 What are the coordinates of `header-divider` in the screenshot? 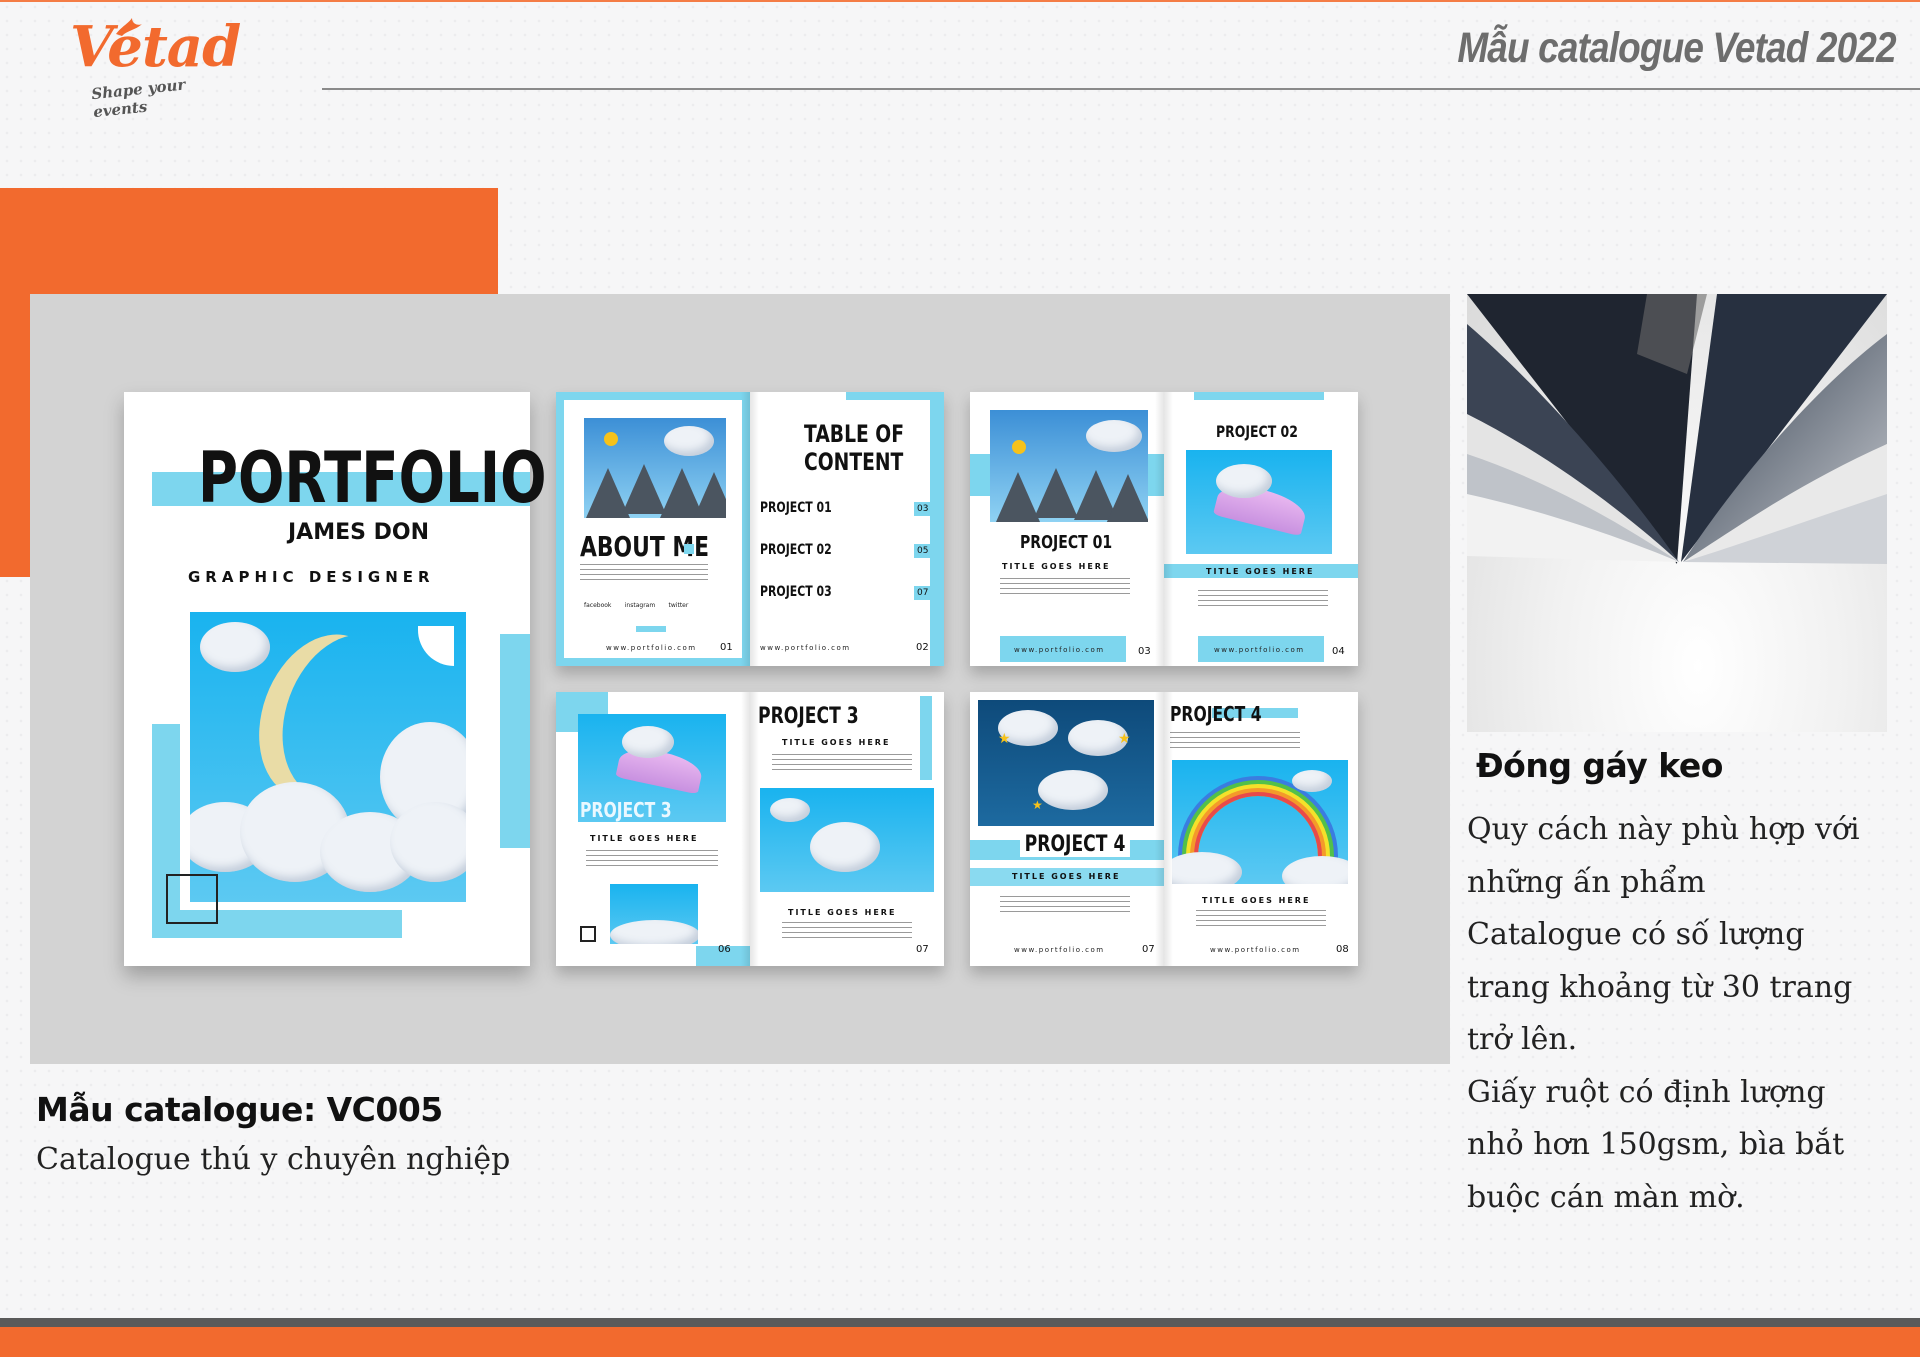 It's located at (1121, 89).